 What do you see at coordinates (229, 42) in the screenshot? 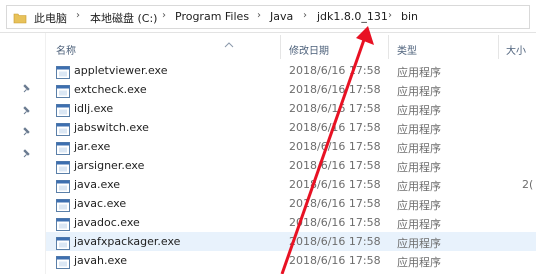
I see `sort-ascending-icon` at bounding box center [229, 42].